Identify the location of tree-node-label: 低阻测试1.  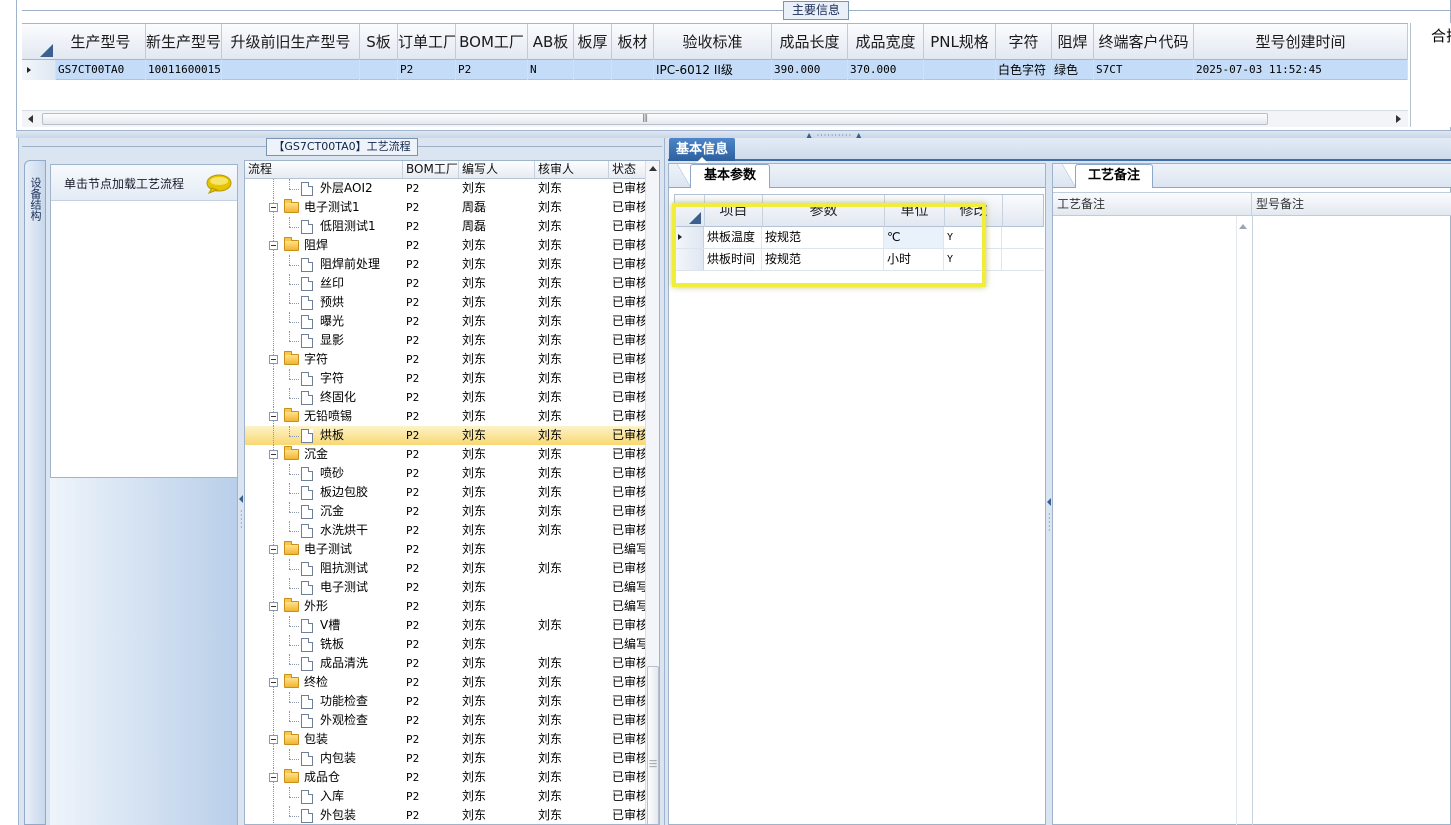
(348, 226).